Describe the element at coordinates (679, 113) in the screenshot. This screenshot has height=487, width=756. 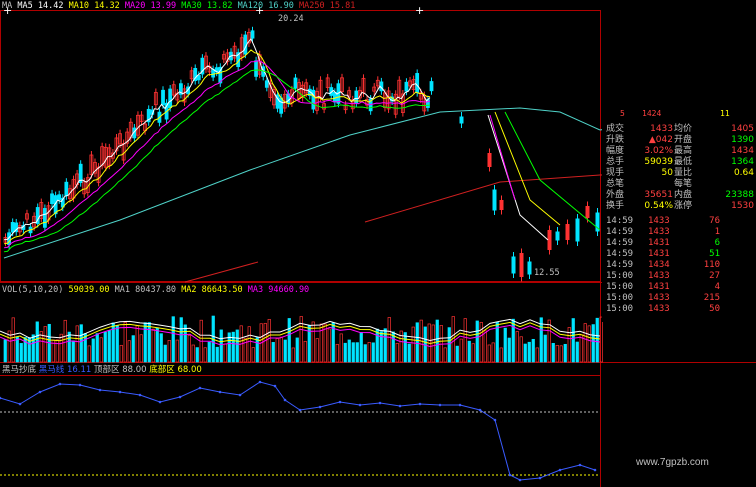
I see `quote-partial-row: 5 1424 11` at that location.